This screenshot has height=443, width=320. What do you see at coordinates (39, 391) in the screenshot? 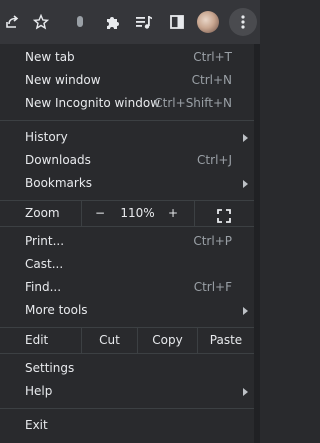
I see `menu-item-label: Help` at bounding box center [39, 391].